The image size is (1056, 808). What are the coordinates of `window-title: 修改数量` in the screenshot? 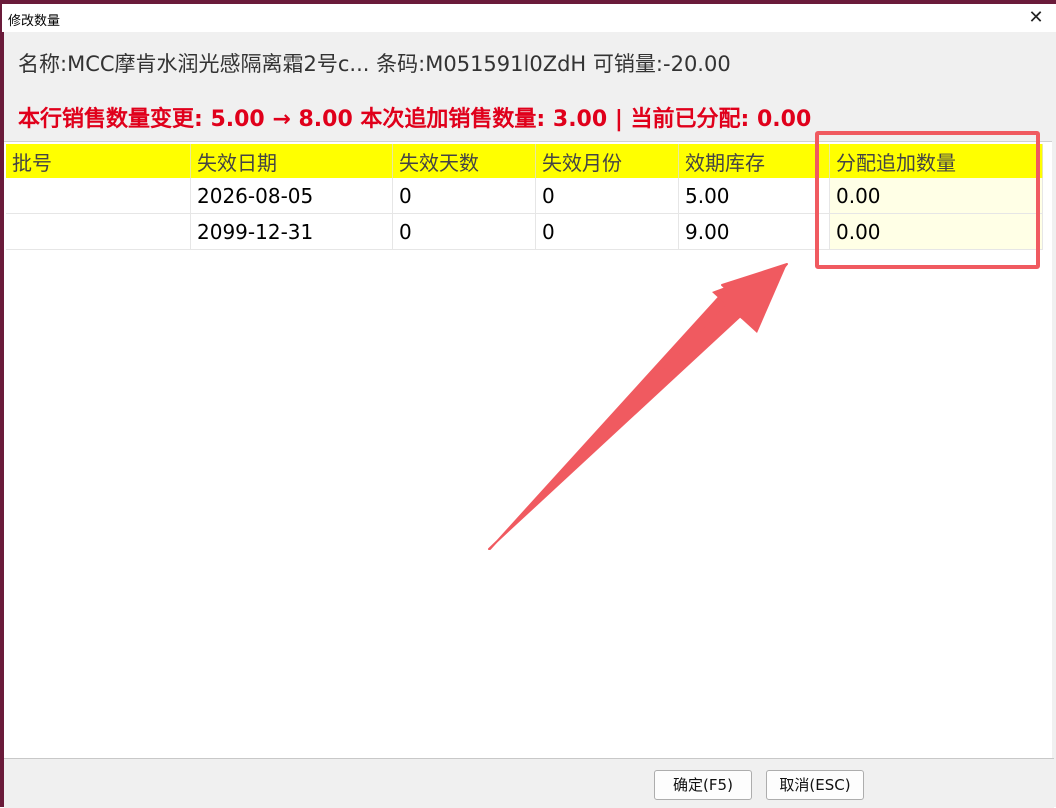 It's located at (34, 21).